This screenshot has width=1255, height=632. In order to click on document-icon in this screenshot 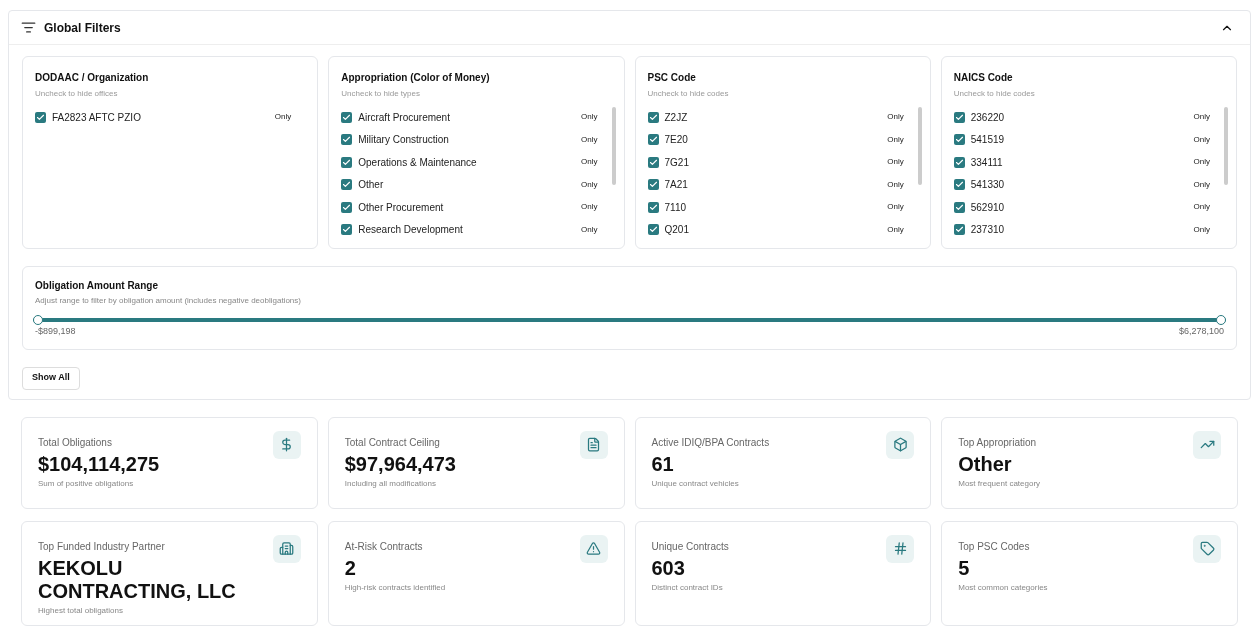, I will do `click(593, 444)`.